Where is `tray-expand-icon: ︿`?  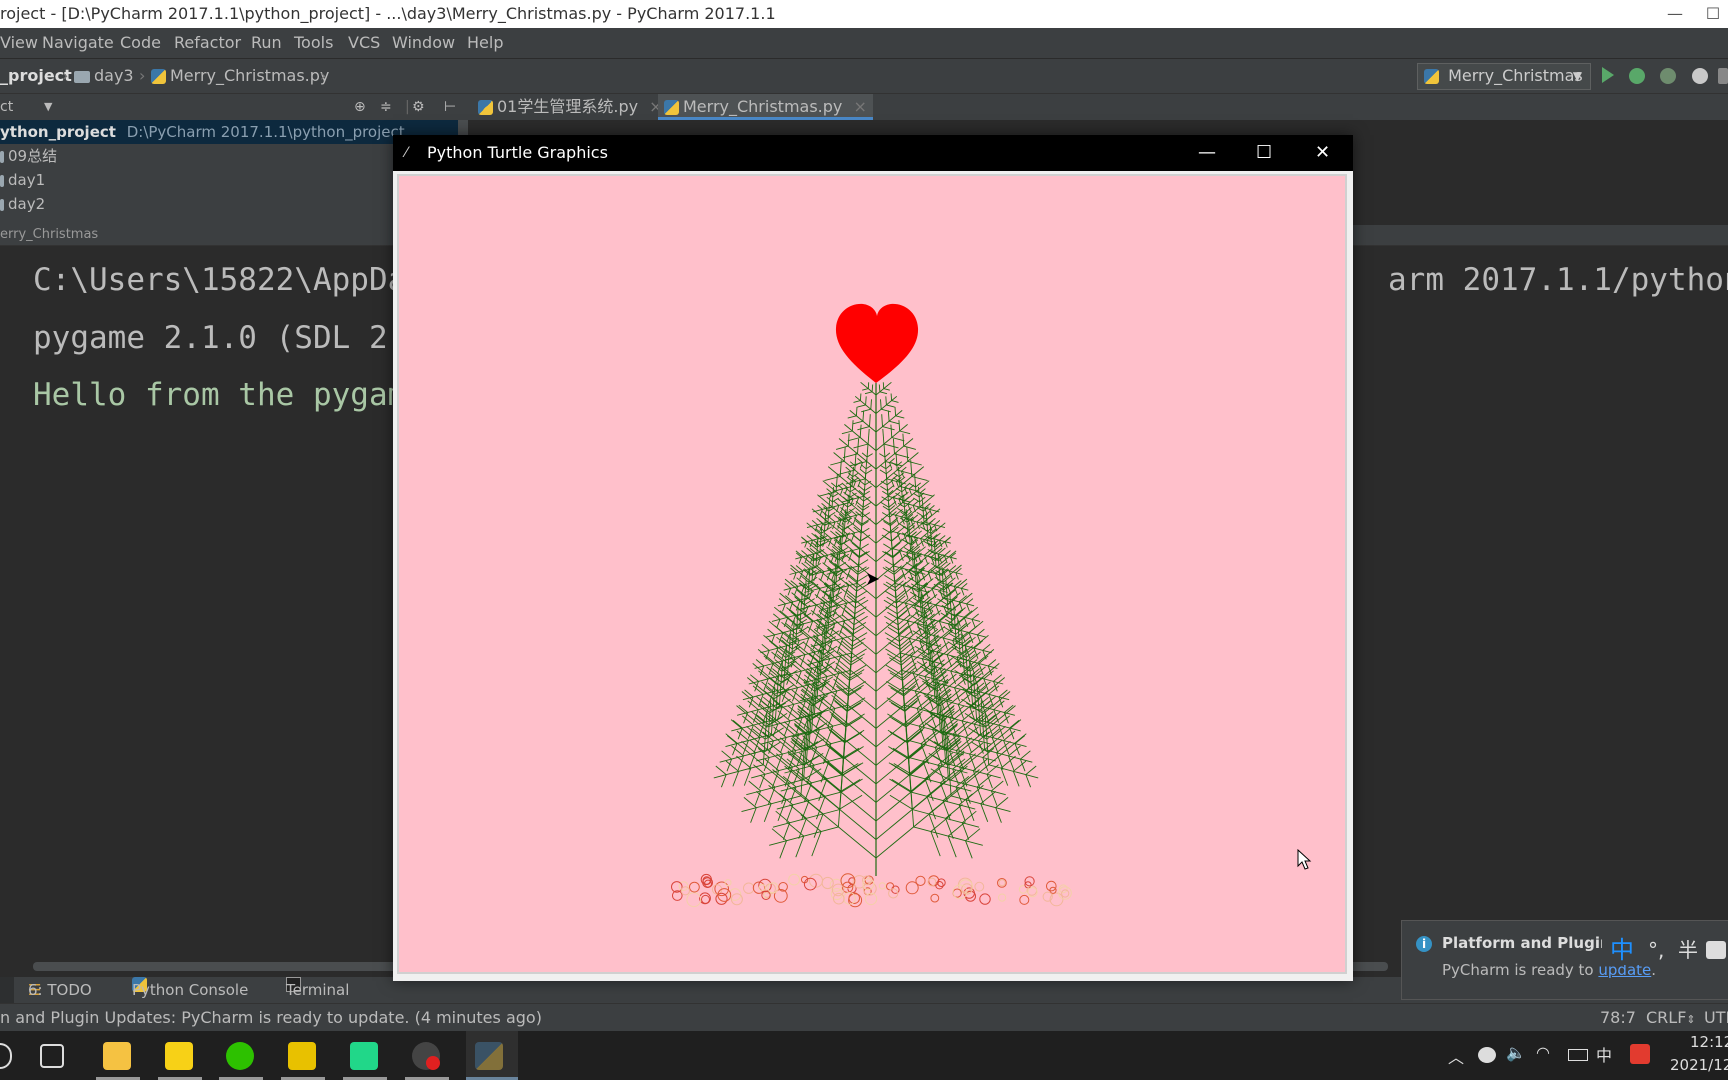
tray-expand-icon: ︿ is located at coordinates (1456, 1056).